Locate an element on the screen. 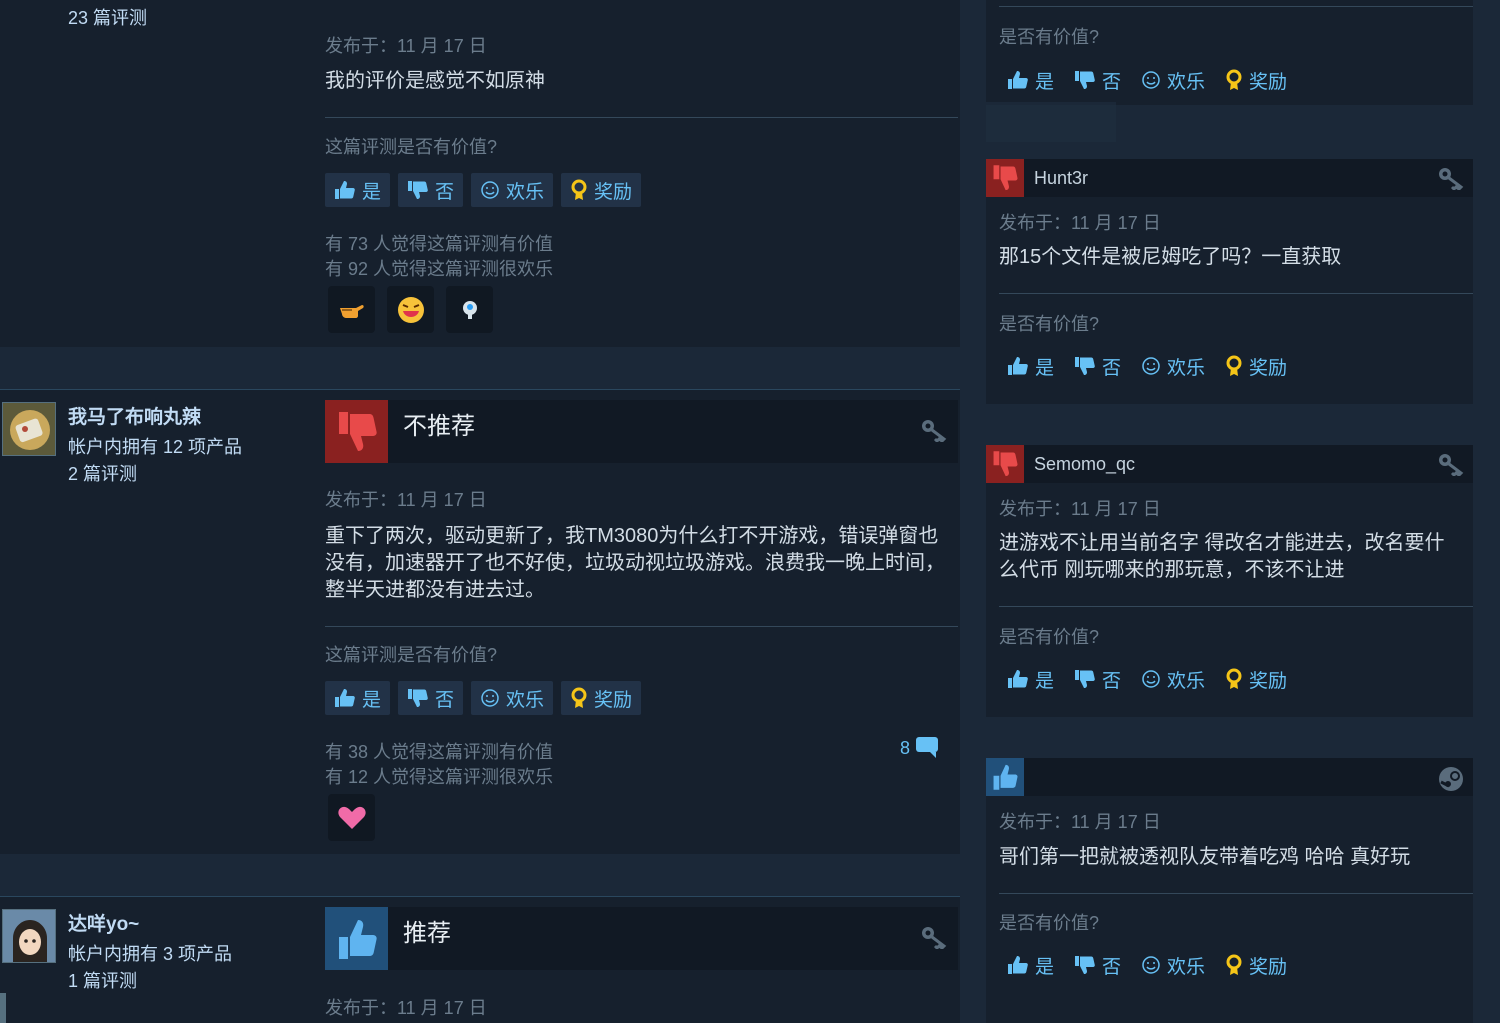 Image resolution: width=1500 pixels, height=1023 pixels. review-card-header: Hunt3r is located at coordinates (1229, 178).